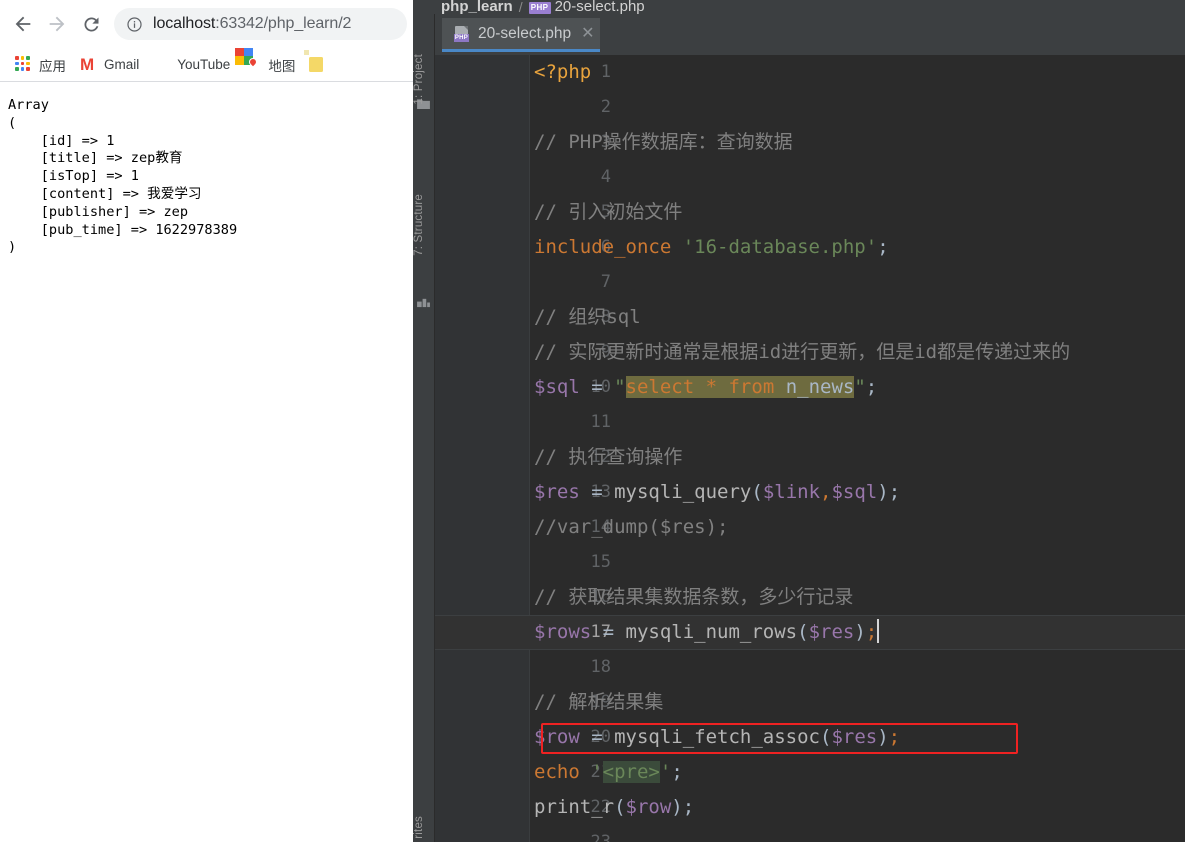  Describe the element at coordinates (854, 492) in the screenshot. I see `code-token: $sql` at that location.